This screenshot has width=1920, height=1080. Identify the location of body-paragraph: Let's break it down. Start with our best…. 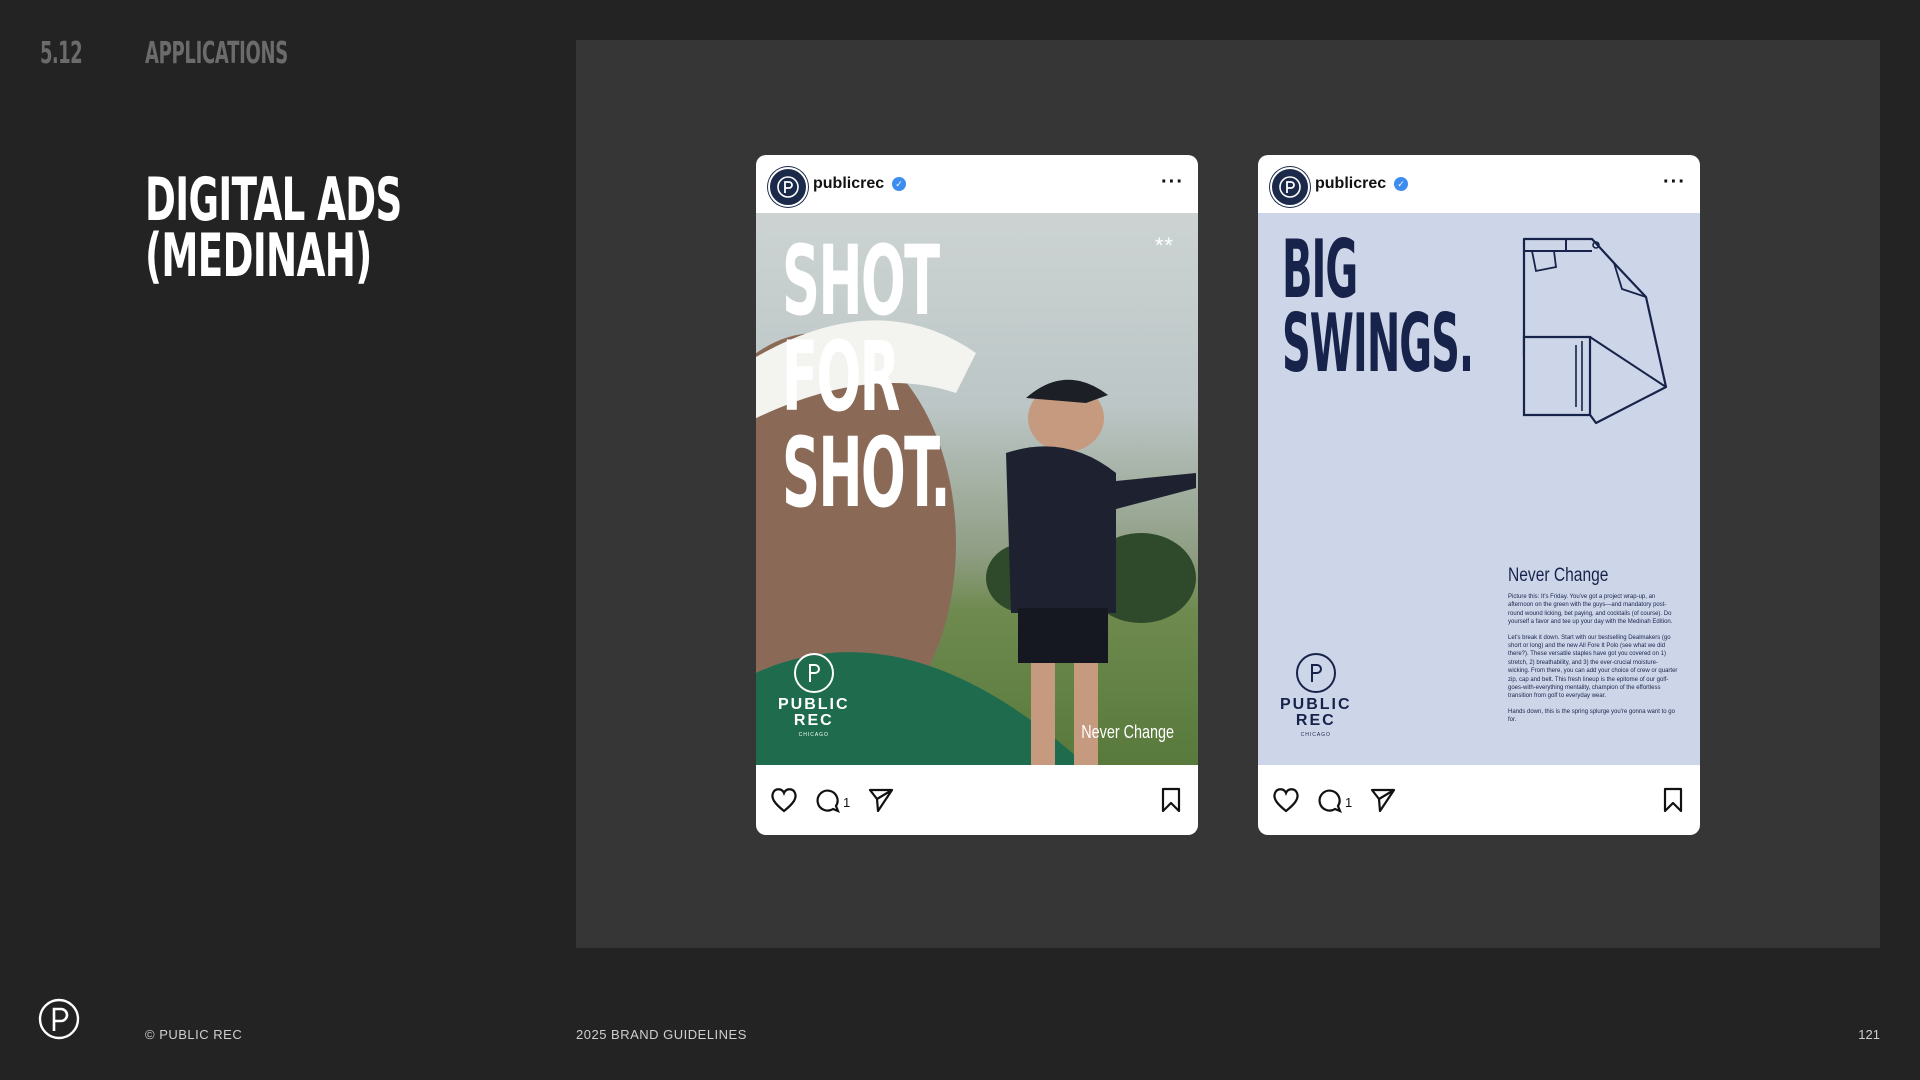
(1593, 667).